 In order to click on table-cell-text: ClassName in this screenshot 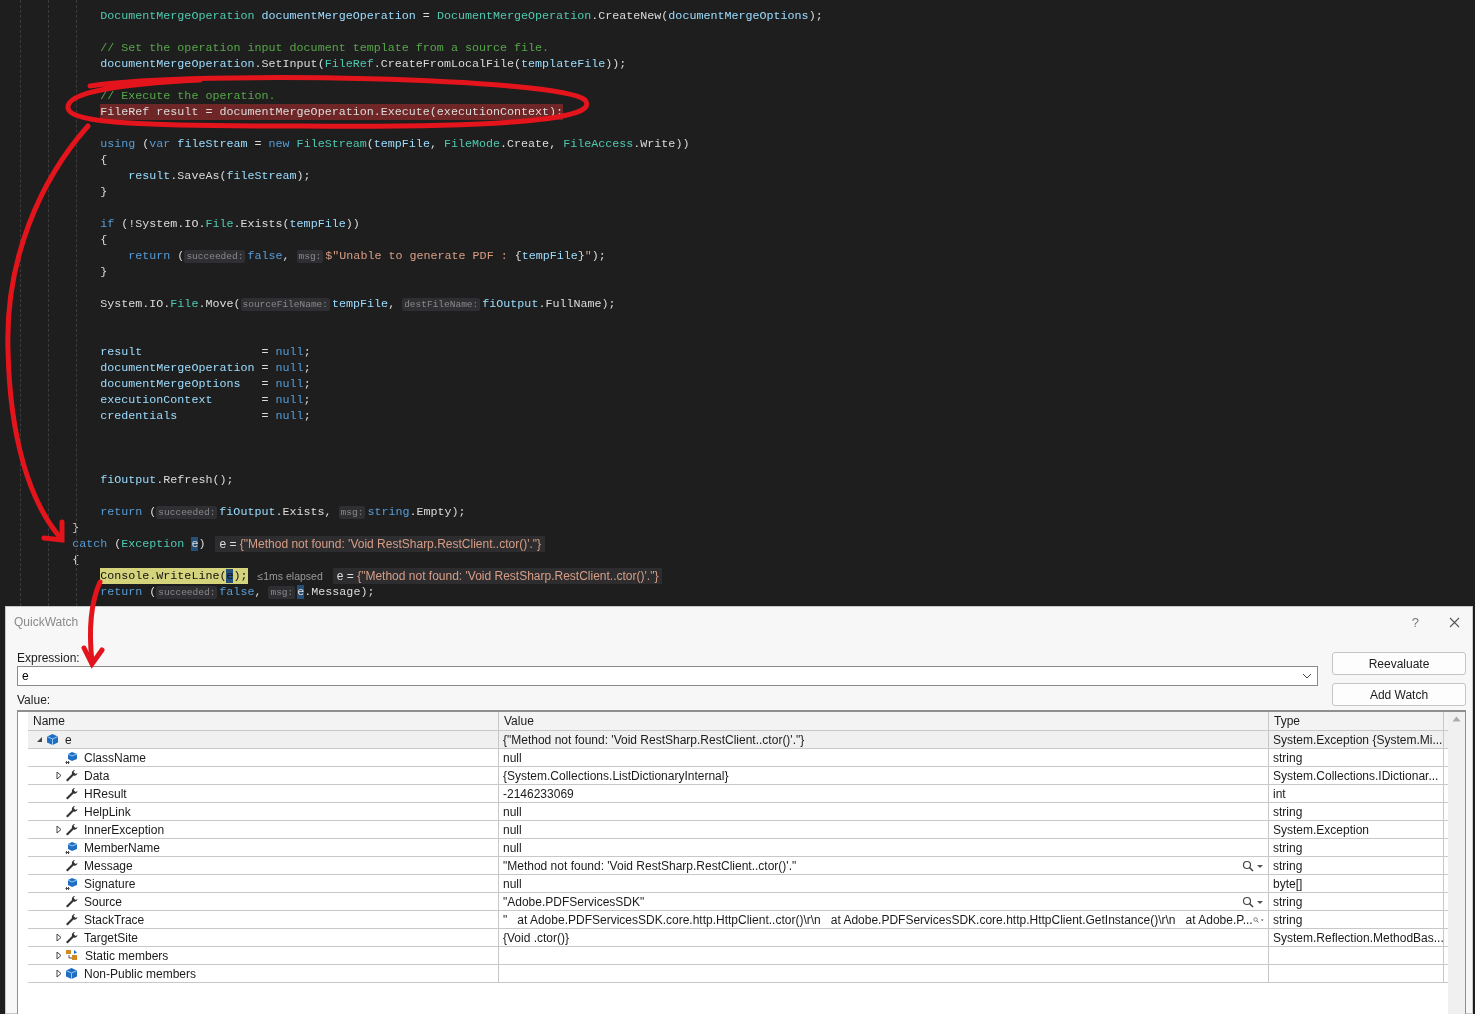, I will do `click(115, 757)`.